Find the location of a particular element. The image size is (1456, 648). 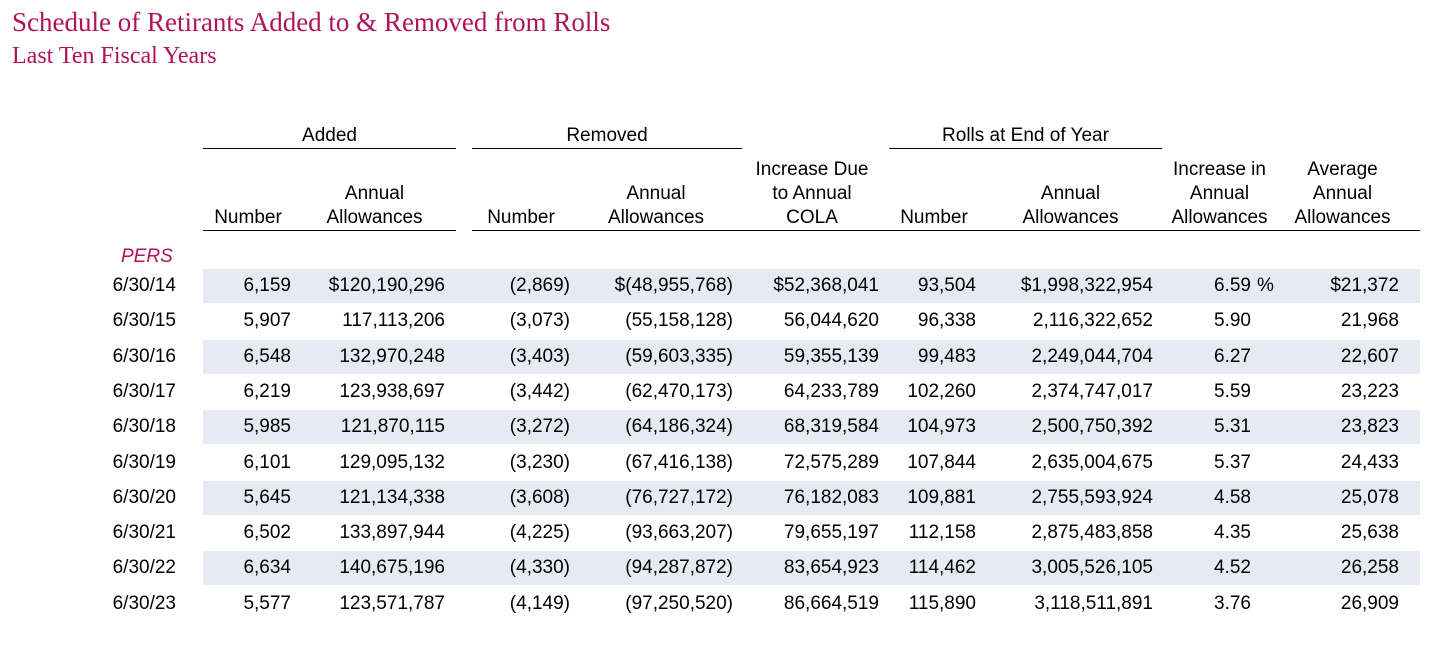

cell-increase-pct: 6.59 is located at coordinates (1232, 285).